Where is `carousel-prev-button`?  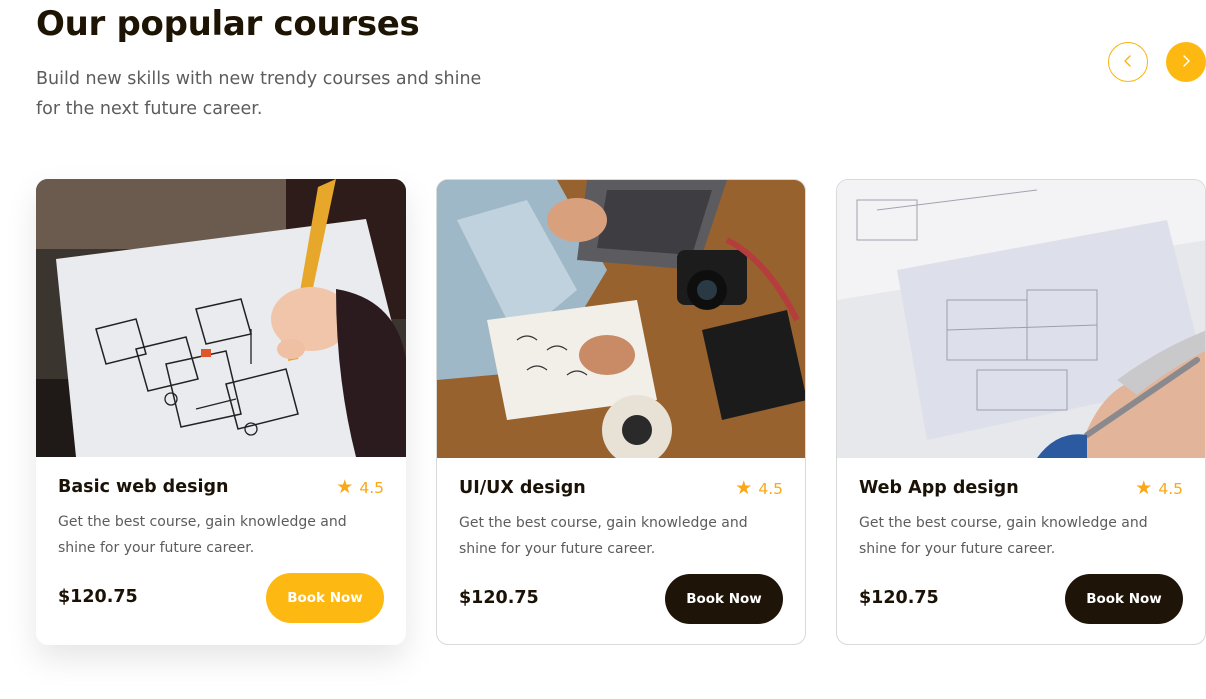
carousel-prev-button is located at coordinates (1128, 62).